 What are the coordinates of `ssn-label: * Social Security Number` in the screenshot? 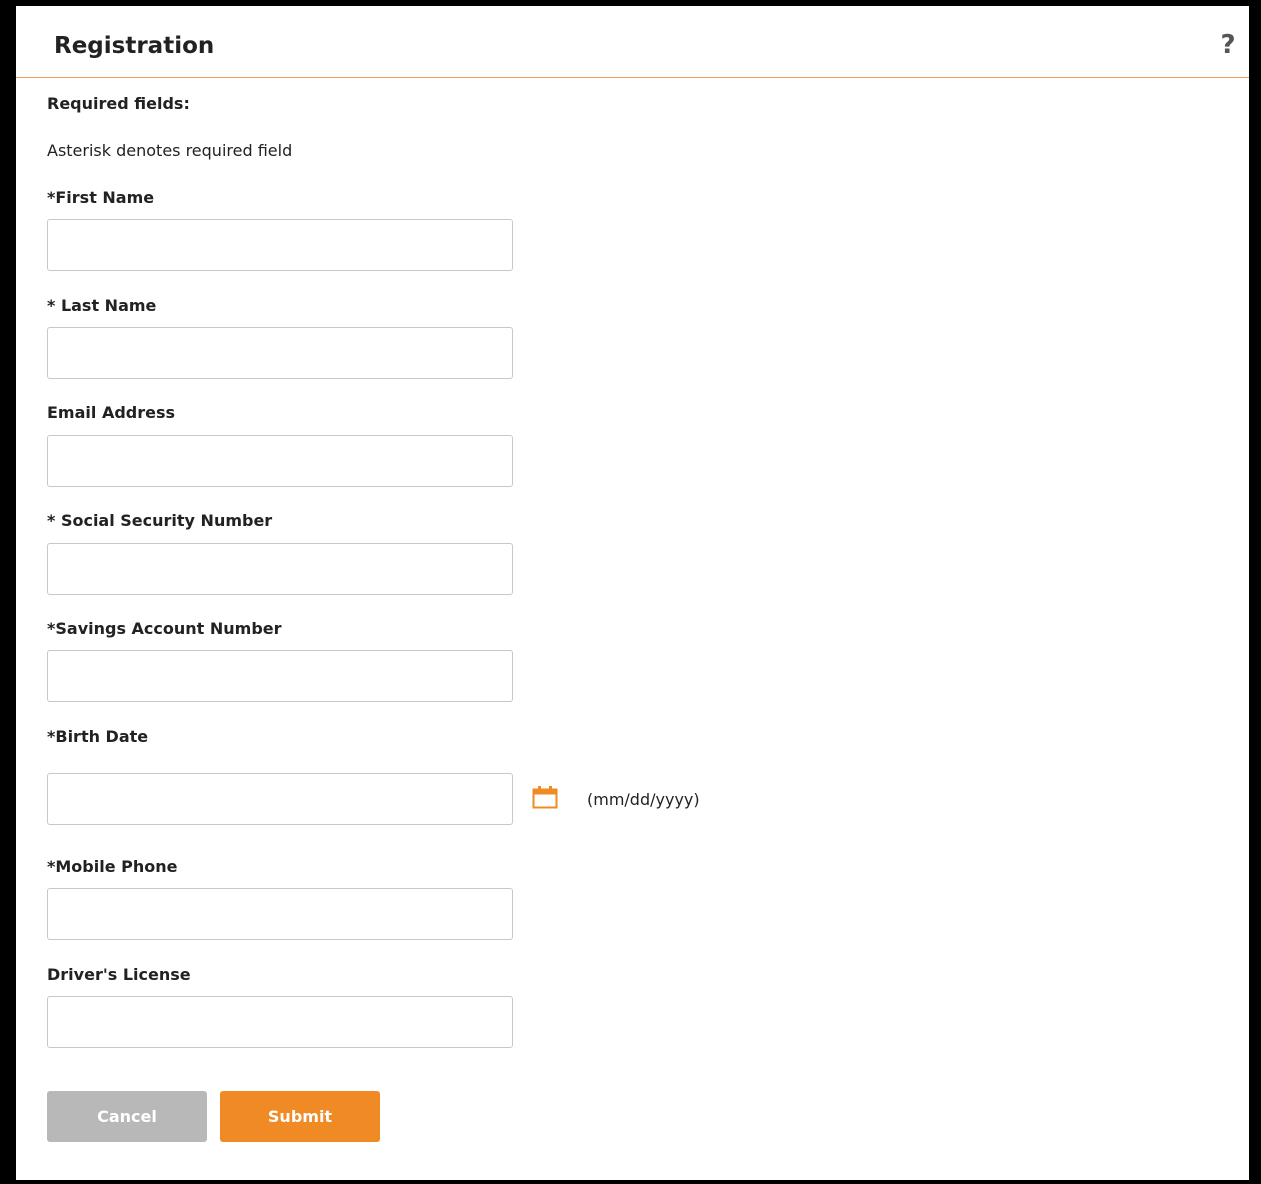 It's located at (160, 520).